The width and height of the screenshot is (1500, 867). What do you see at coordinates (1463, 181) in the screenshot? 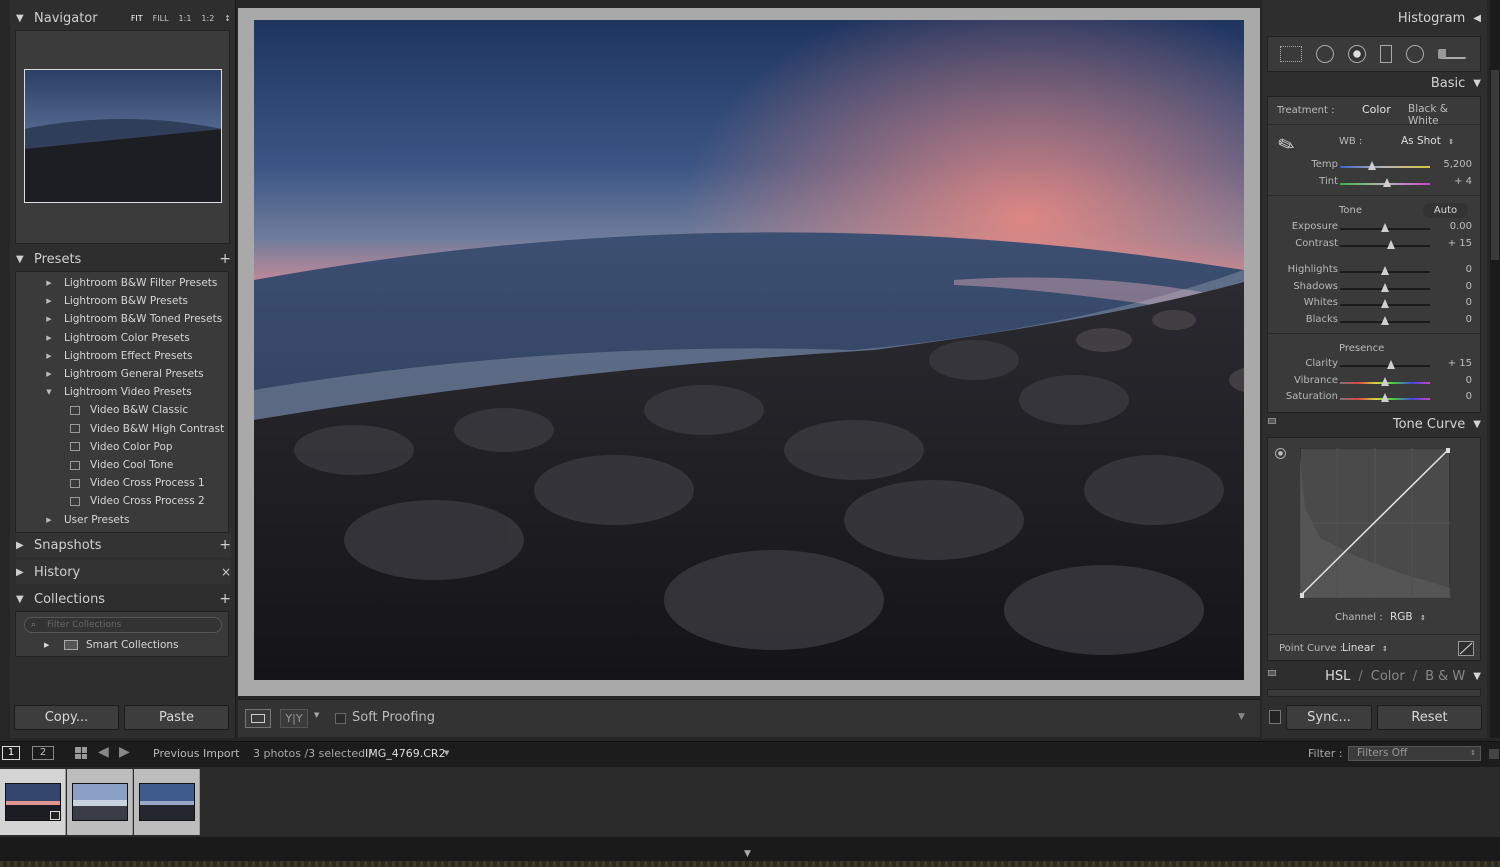
I see `slider-value: + 4` at bounding box center [1463, 181].